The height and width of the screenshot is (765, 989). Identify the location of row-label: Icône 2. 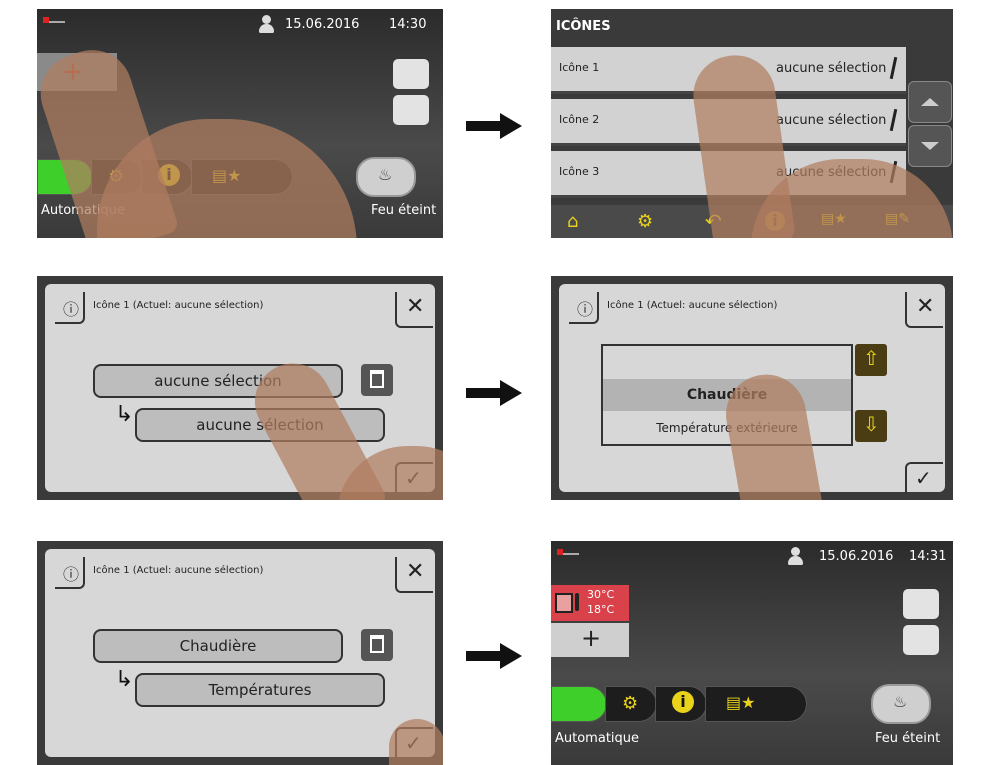
(579, 119).